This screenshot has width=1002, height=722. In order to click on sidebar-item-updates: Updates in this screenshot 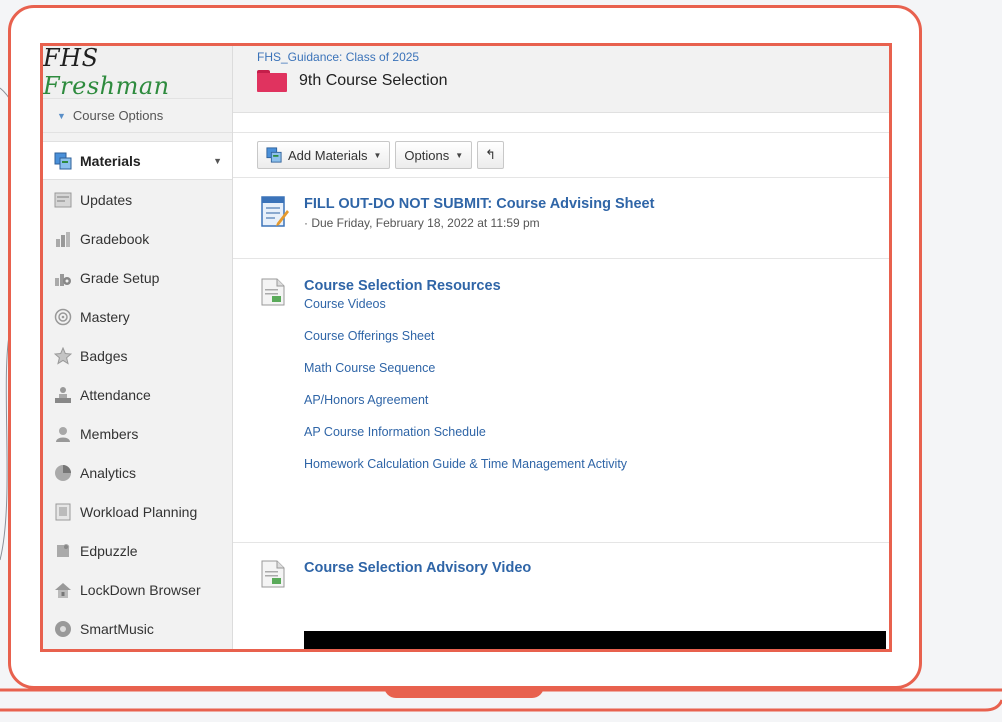, I will do `click(137, 199)`.